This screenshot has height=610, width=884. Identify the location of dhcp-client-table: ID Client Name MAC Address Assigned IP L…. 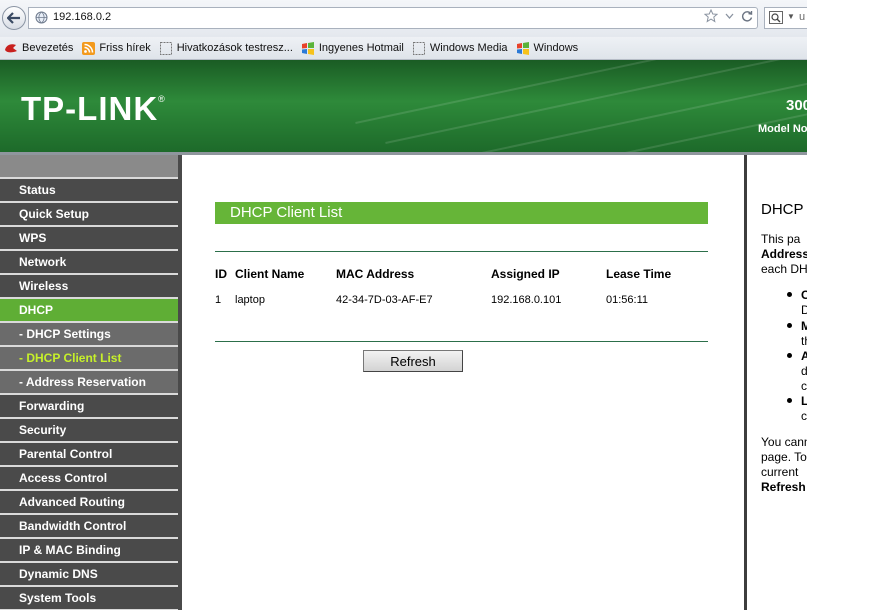
(461, 291).